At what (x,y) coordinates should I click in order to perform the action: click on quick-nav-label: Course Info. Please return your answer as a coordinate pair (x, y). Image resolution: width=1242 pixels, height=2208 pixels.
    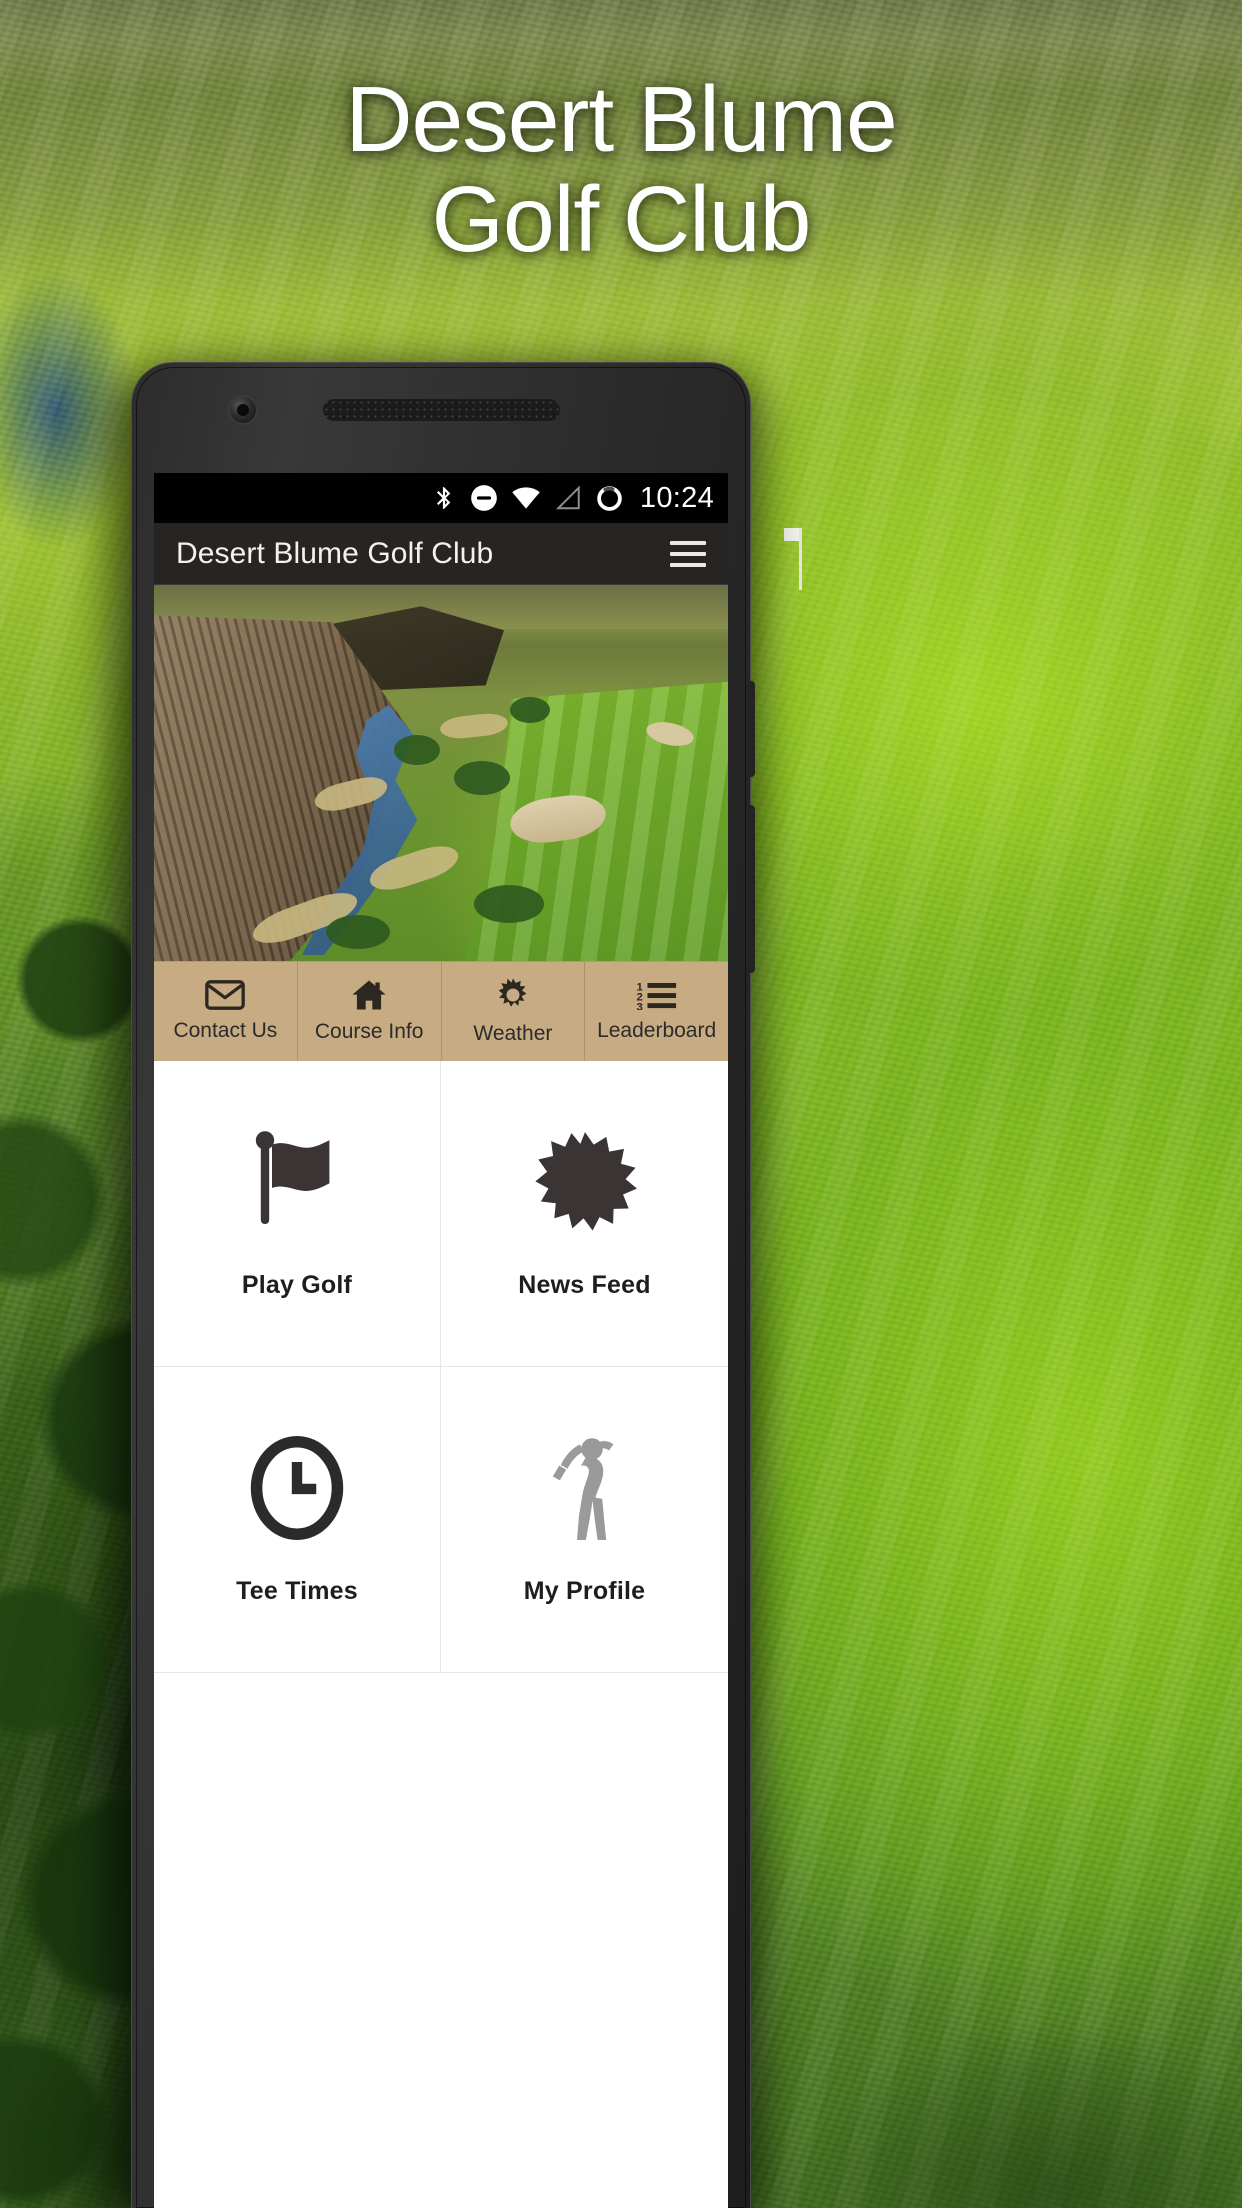
    Looking at the image, I should click on (369, 1031).